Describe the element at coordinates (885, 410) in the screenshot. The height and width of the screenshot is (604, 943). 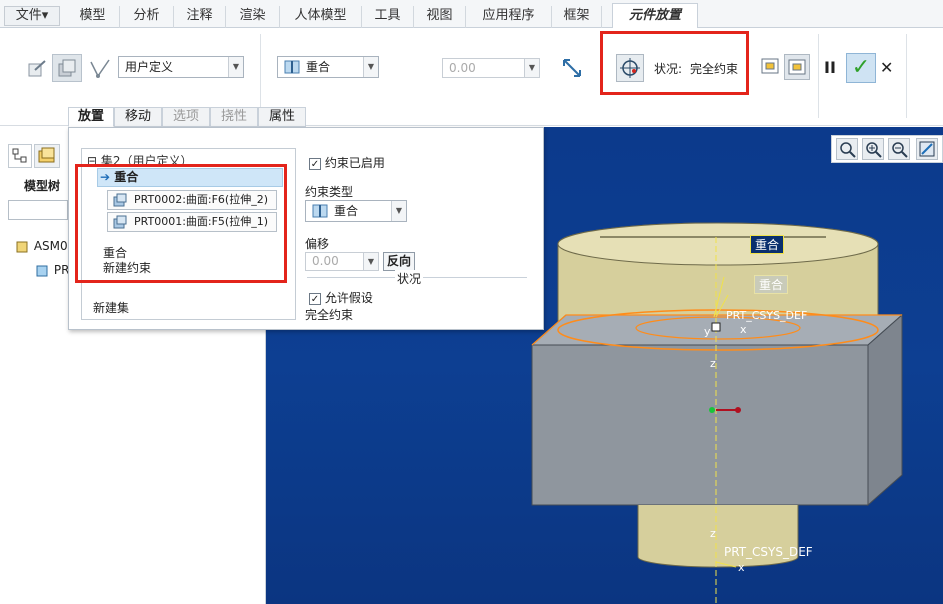
I see `block-side-face` at that location.